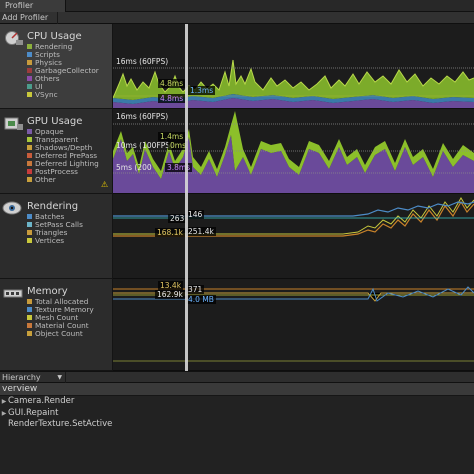 The width and height of the screenshot is (474, 474). I want to click on legend-item-object-count: Object Count, so click(60, 334).